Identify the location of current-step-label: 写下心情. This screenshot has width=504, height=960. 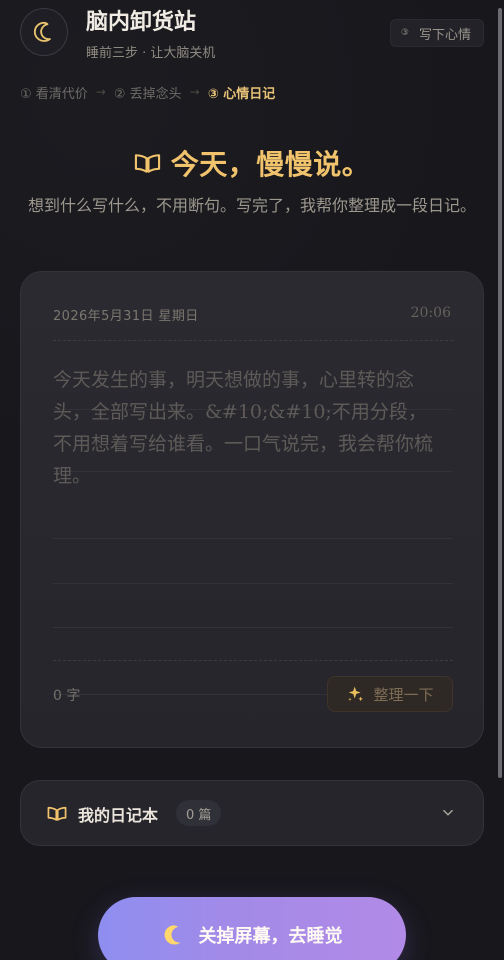
(444, 35).